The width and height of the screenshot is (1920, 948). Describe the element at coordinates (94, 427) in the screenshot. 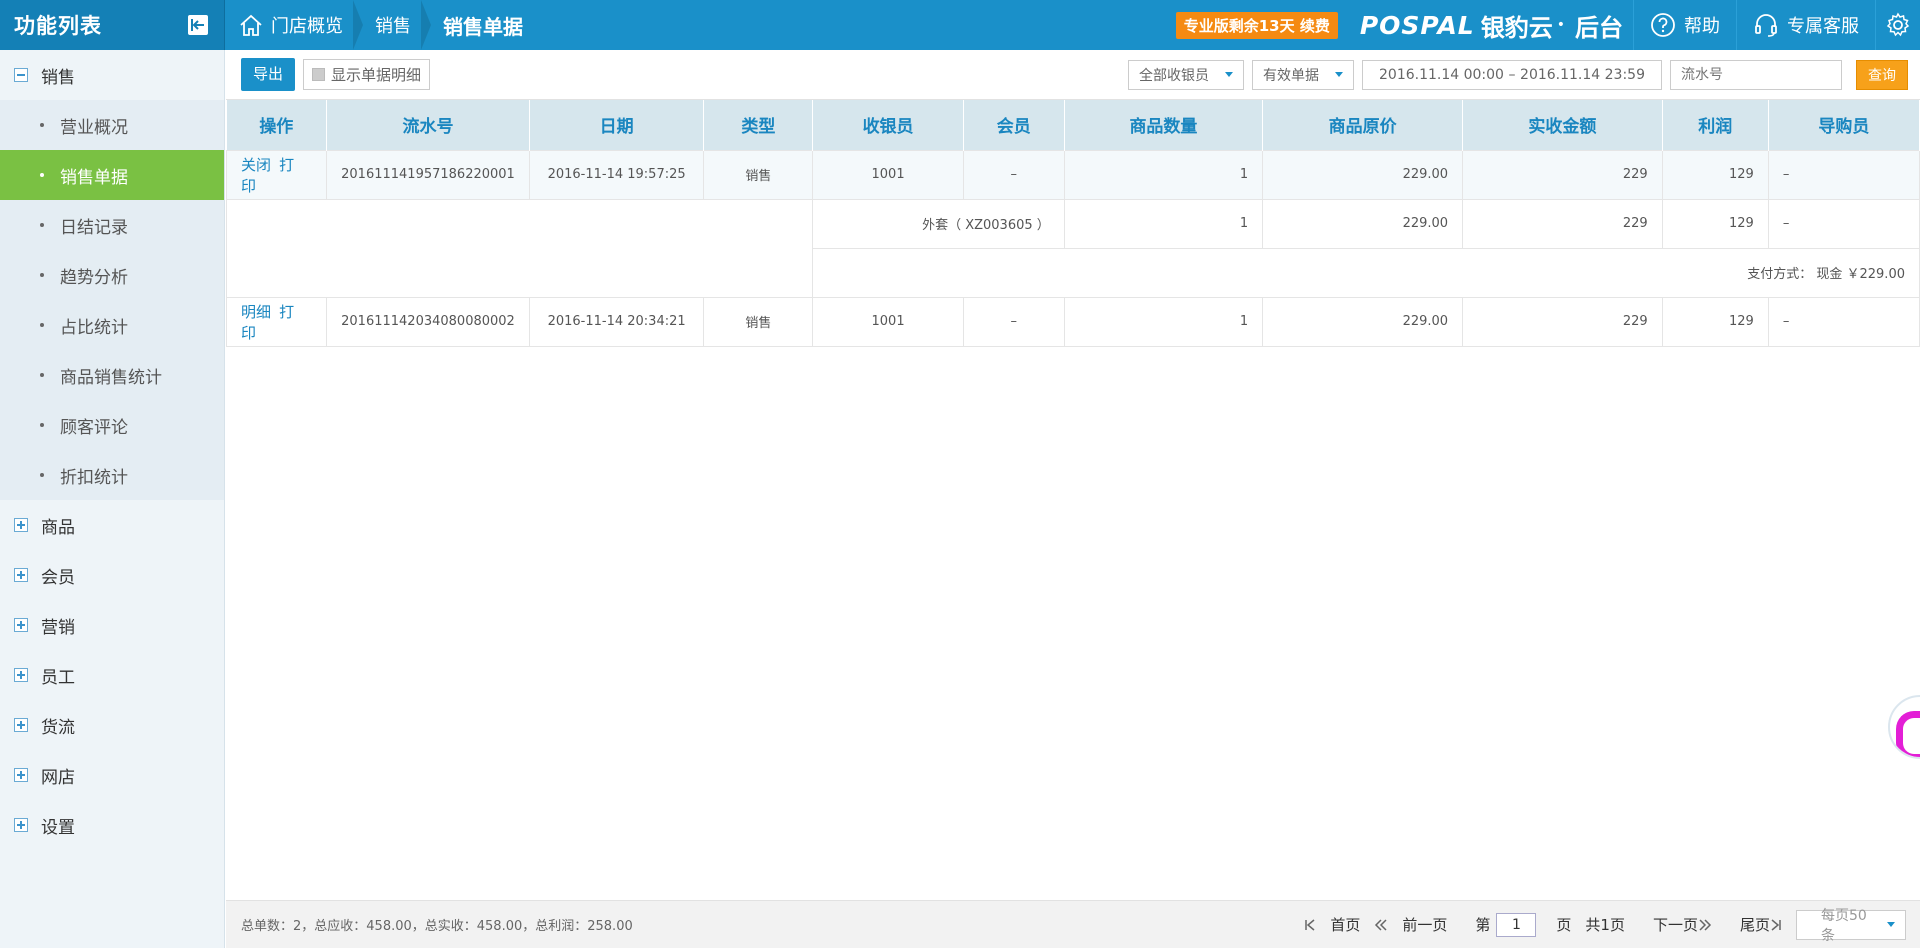

I see `sidebar-item-label: 顾客评论` at that location.